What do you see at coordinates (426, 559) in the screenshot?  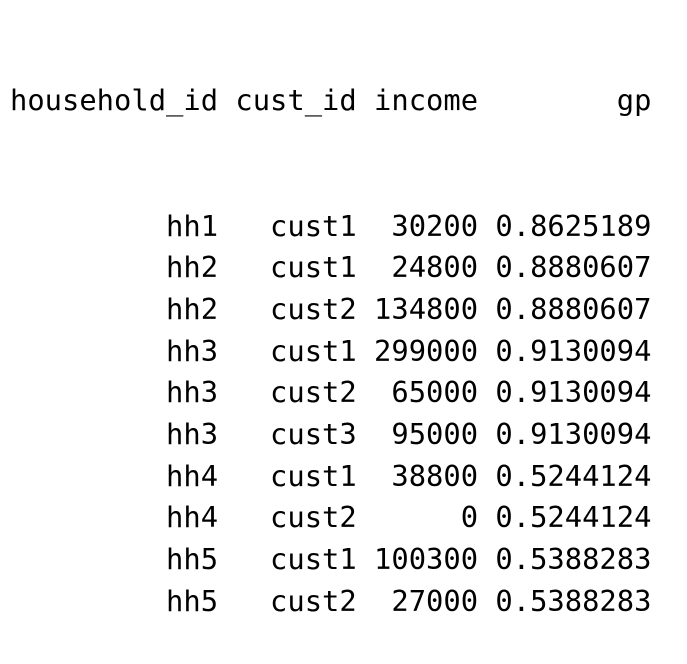 I see `cell-income: 100300` at bounding box center [426, 559].